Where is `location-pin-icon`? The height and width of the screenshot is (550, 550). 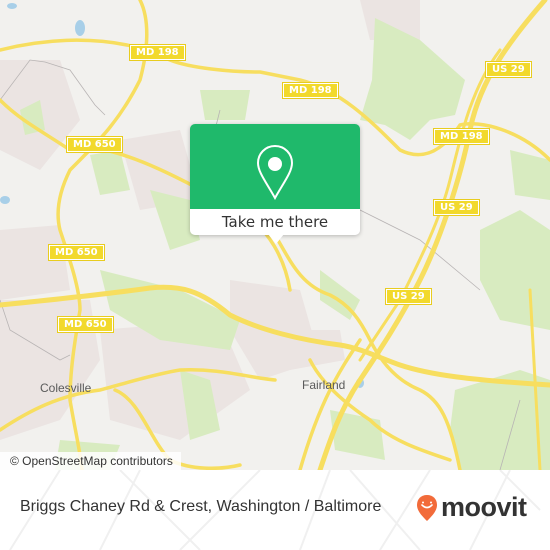
location-pin-icon is located at coordinates (275, 172).